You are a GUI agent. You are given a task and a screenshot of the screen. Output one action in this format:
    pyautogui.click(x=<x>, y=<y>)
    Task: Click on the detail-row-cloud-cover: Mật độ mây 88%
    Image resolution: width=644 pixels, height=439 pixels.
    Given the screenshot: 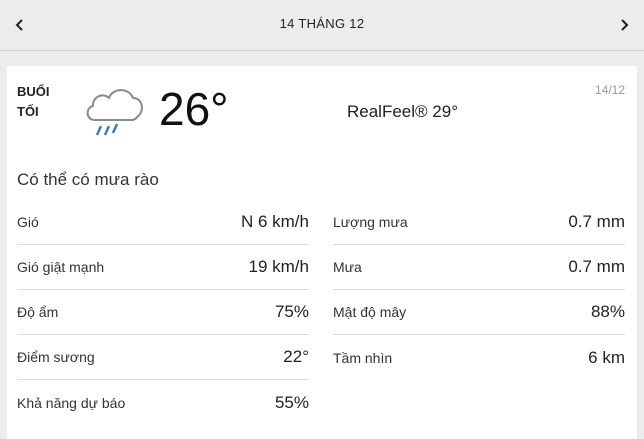 What is the action you would take?
    pyautogui.click(x=479, y=312)
    